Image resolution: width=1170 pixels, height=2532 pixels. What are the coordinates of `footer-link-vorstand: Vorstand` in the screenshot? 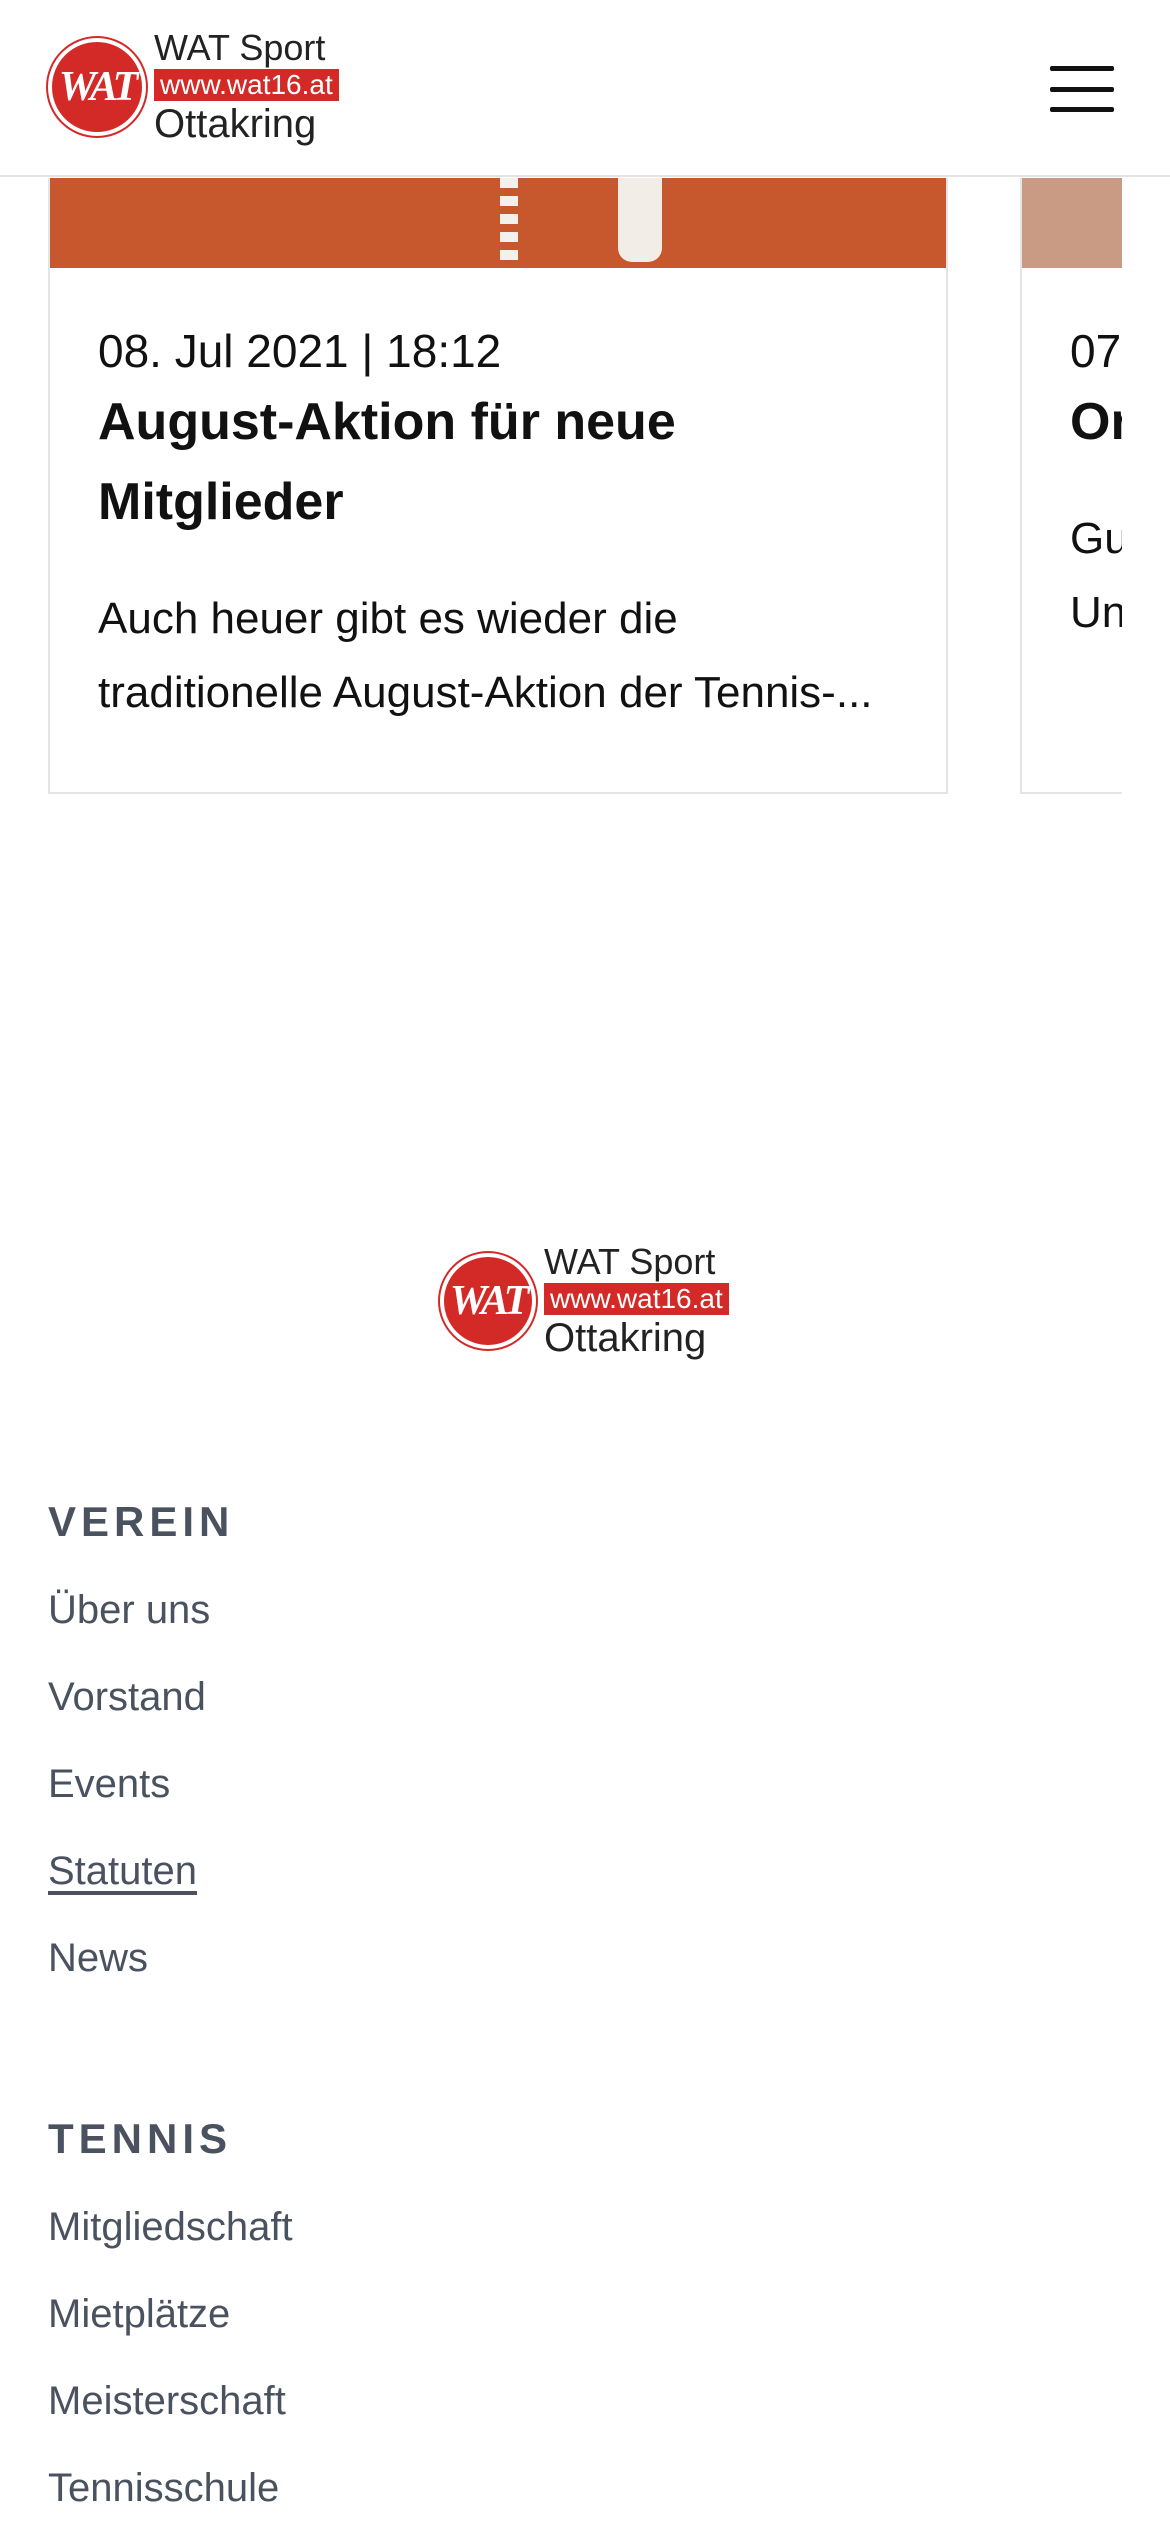 It's located at (127, 1697).